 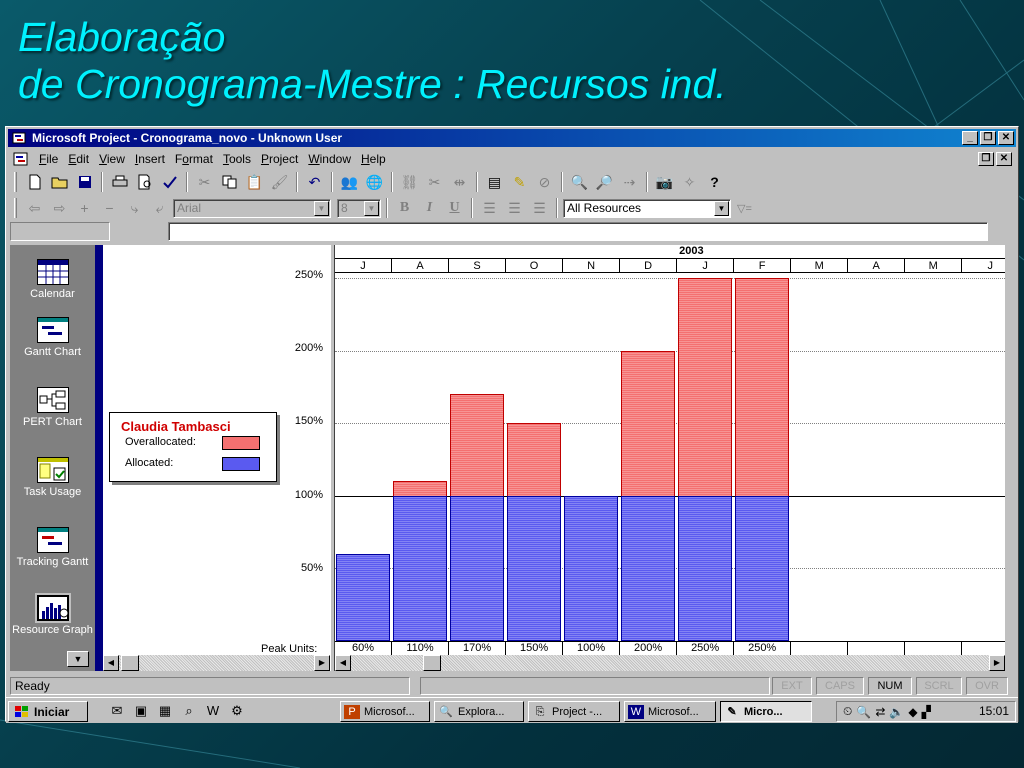 What do you see at coordinates (744, 208) in the screenshot?
I see `autofilter-icon: ▽=` at bounding box center [744, 208].